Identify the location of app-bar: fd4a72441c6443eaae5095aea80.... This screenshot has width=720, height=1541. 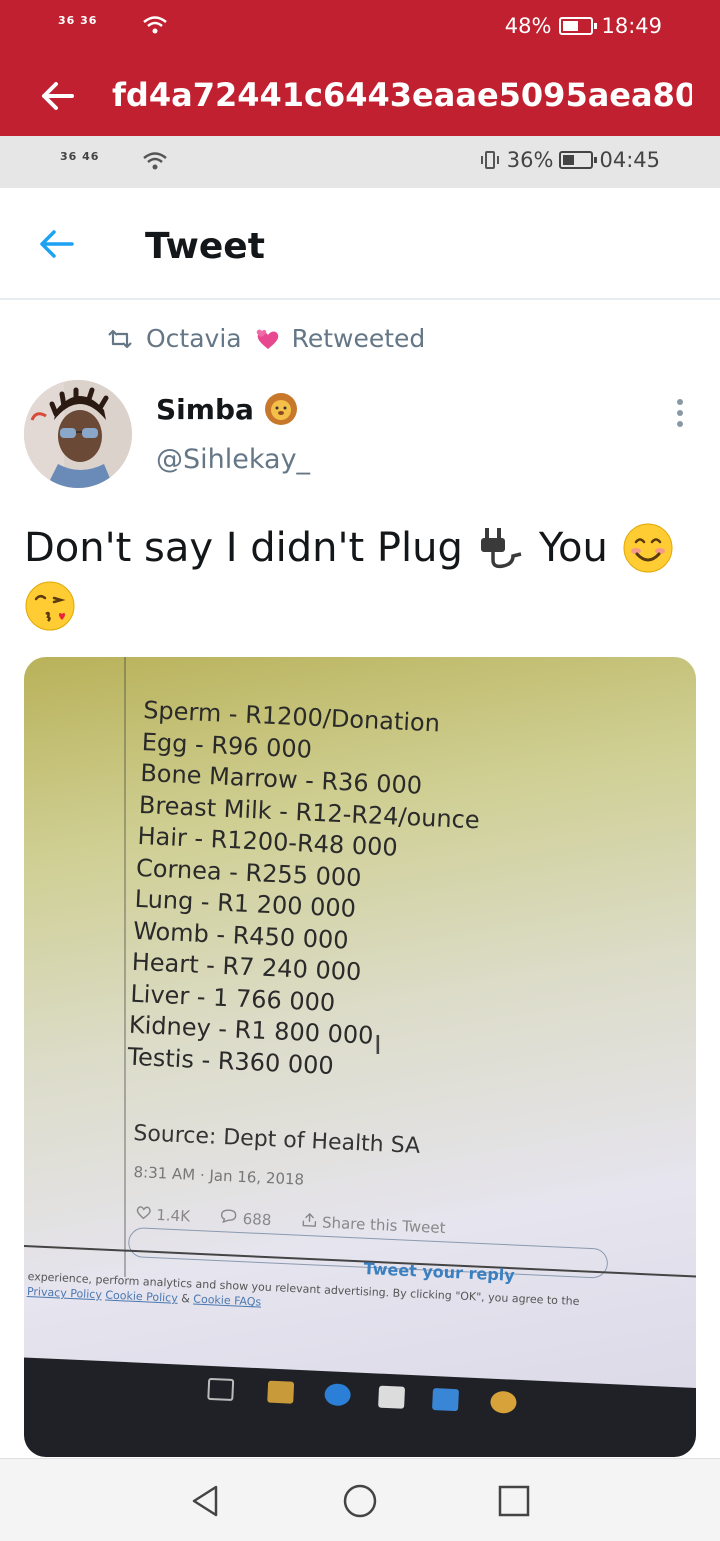
(360, 96).